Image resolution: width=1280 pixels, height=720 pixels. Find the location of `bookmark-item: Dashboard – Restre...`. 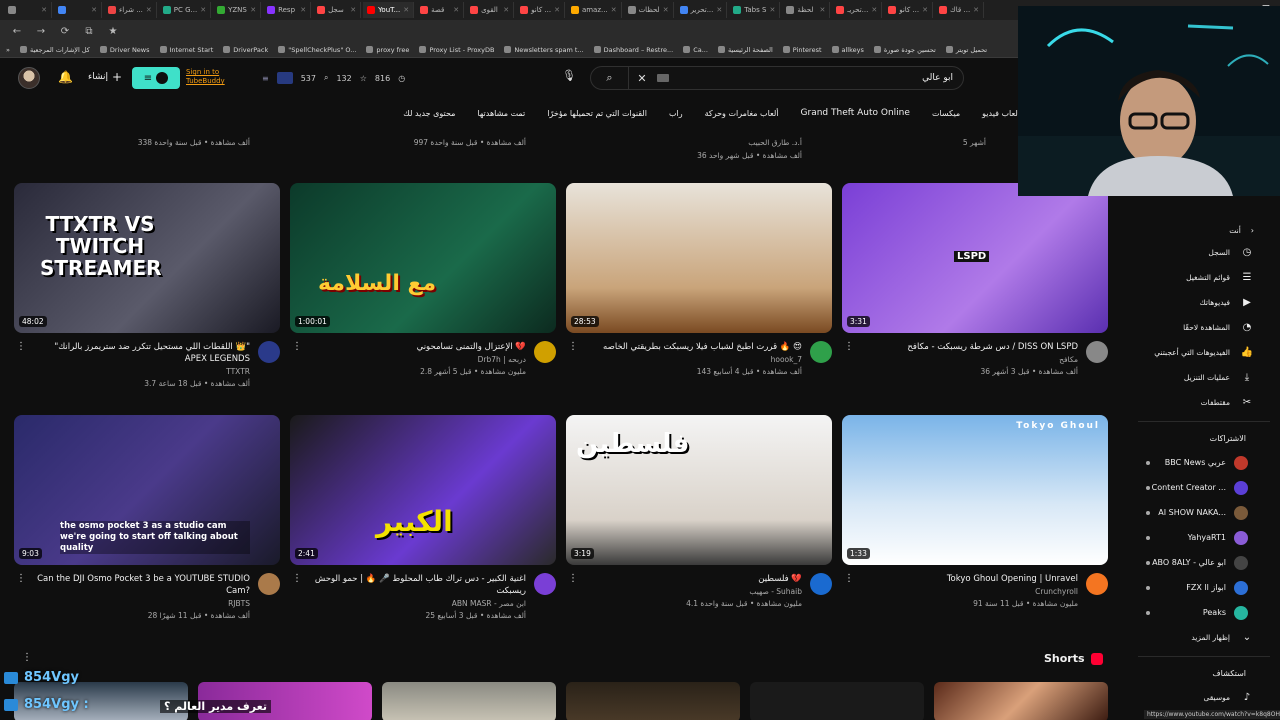

bookmark-item: Dashboard – Restre... is located at coordinates (633, 50).